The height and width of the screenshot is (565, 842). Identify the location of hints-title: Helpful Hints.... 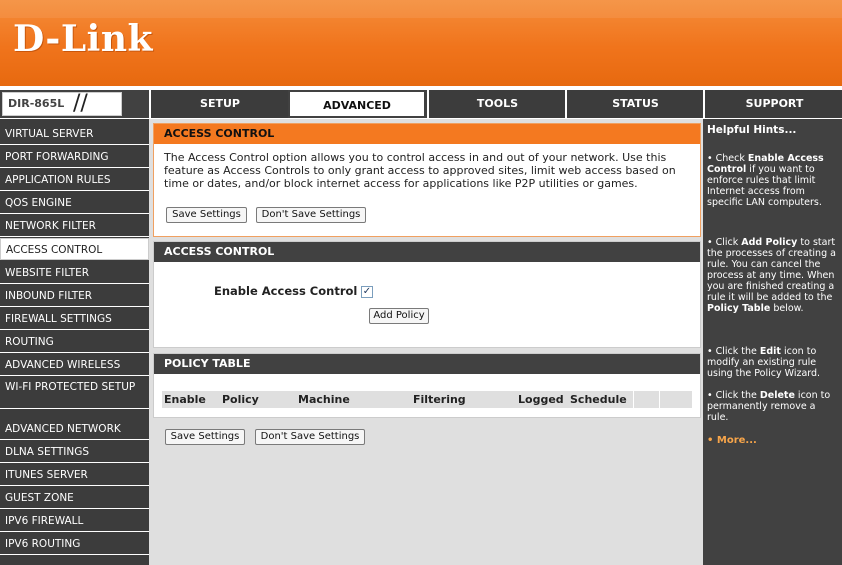
(752, 130).